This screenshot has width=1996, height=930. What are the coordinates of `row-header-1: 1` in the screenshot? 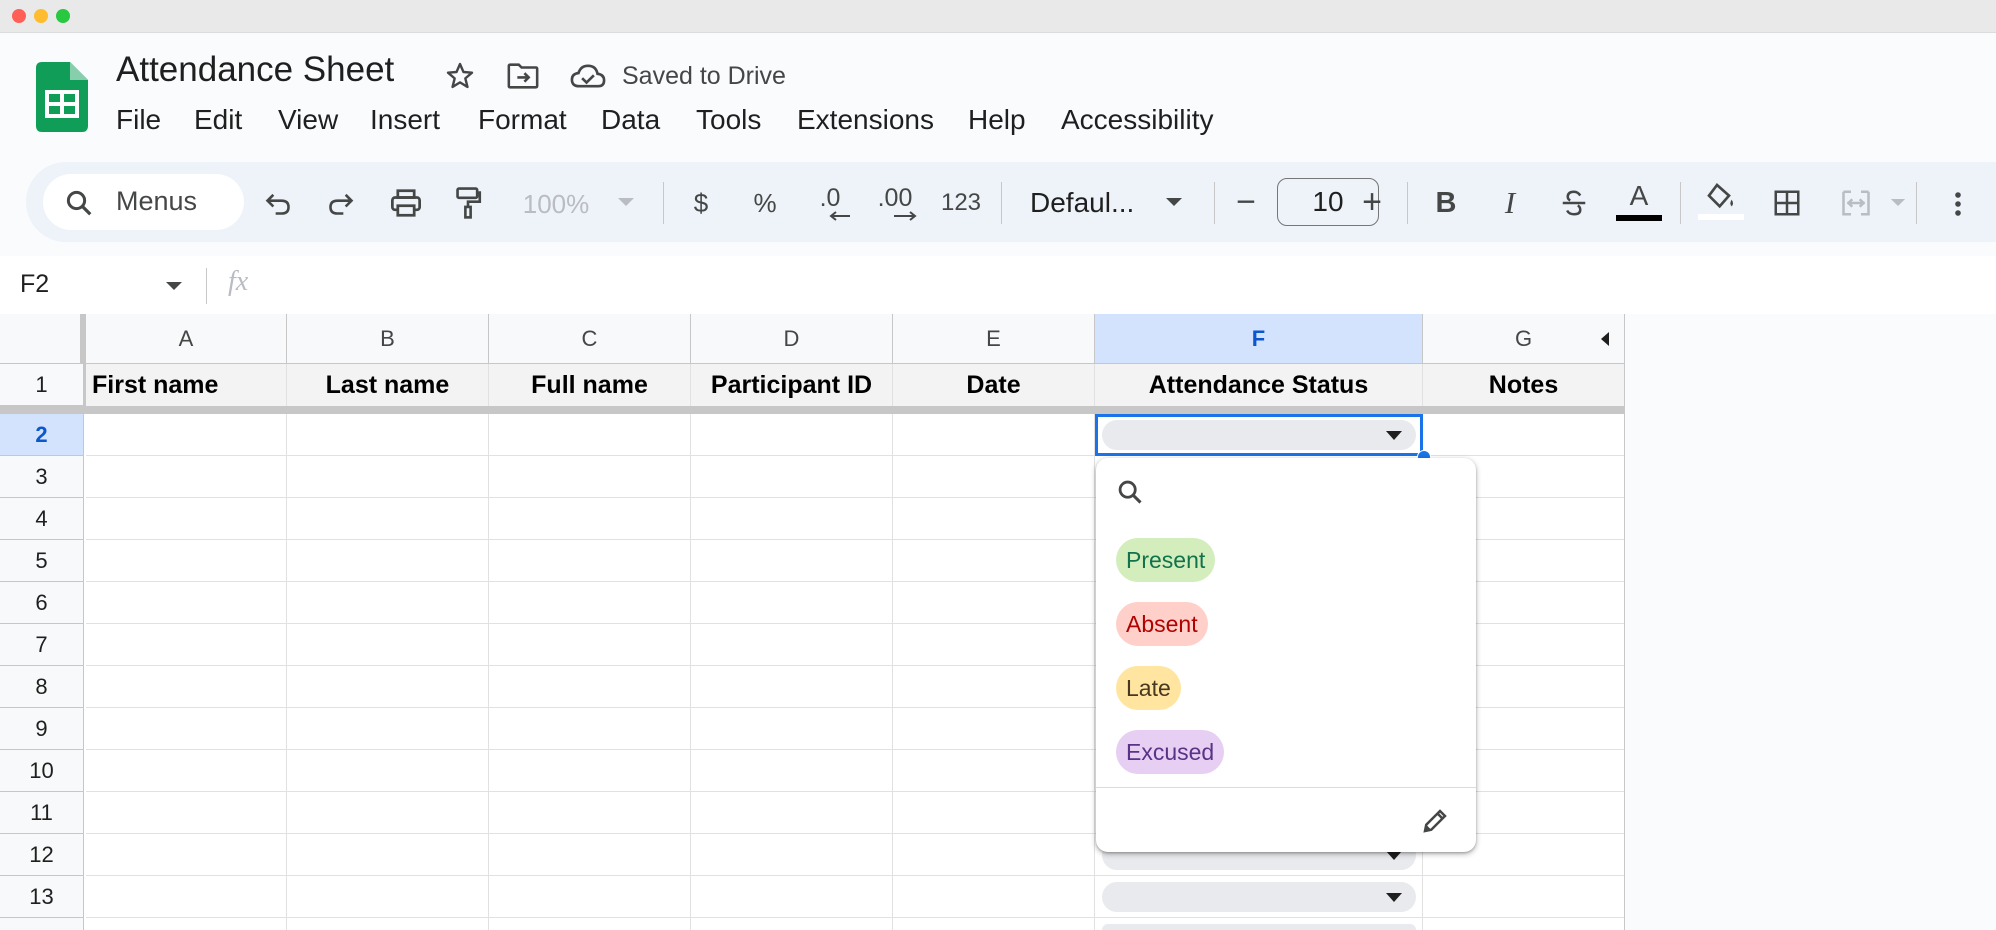 It's located at (42, 385).